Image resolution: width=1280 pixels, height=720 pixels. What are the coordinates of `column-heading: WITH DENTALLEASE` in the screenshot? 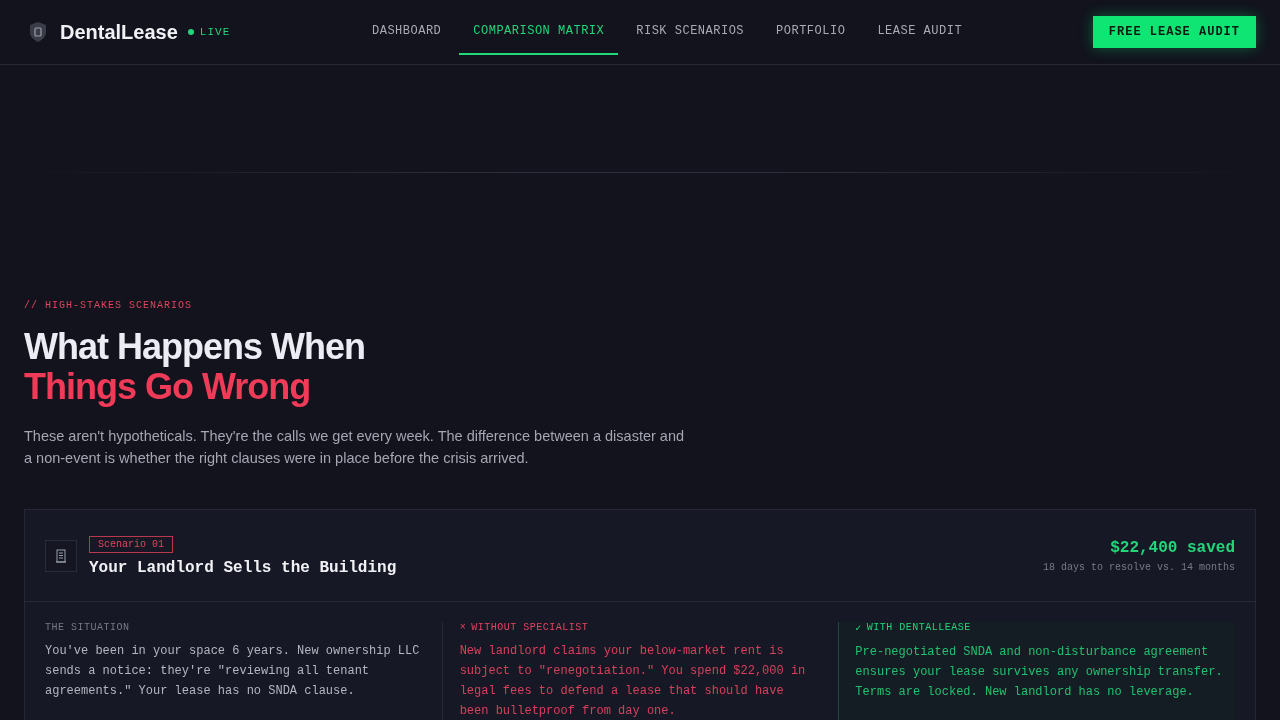 It's located at (918, 628).